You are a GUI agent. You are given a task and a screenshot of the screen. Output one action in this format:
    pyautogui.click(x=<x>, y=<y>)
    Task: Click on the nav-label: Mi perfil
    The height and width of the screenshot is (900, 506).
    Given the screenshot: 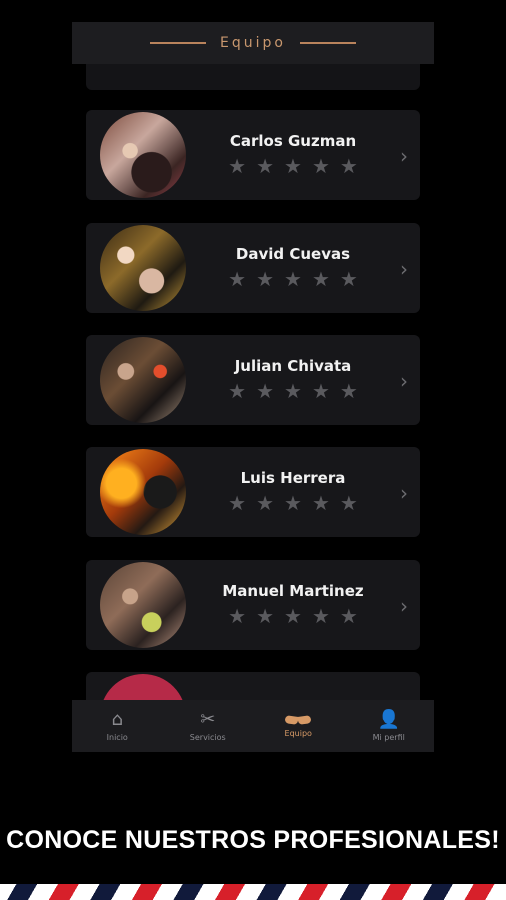 What is the action you would take?
    pyautogui.click(x=388, y=737)
    